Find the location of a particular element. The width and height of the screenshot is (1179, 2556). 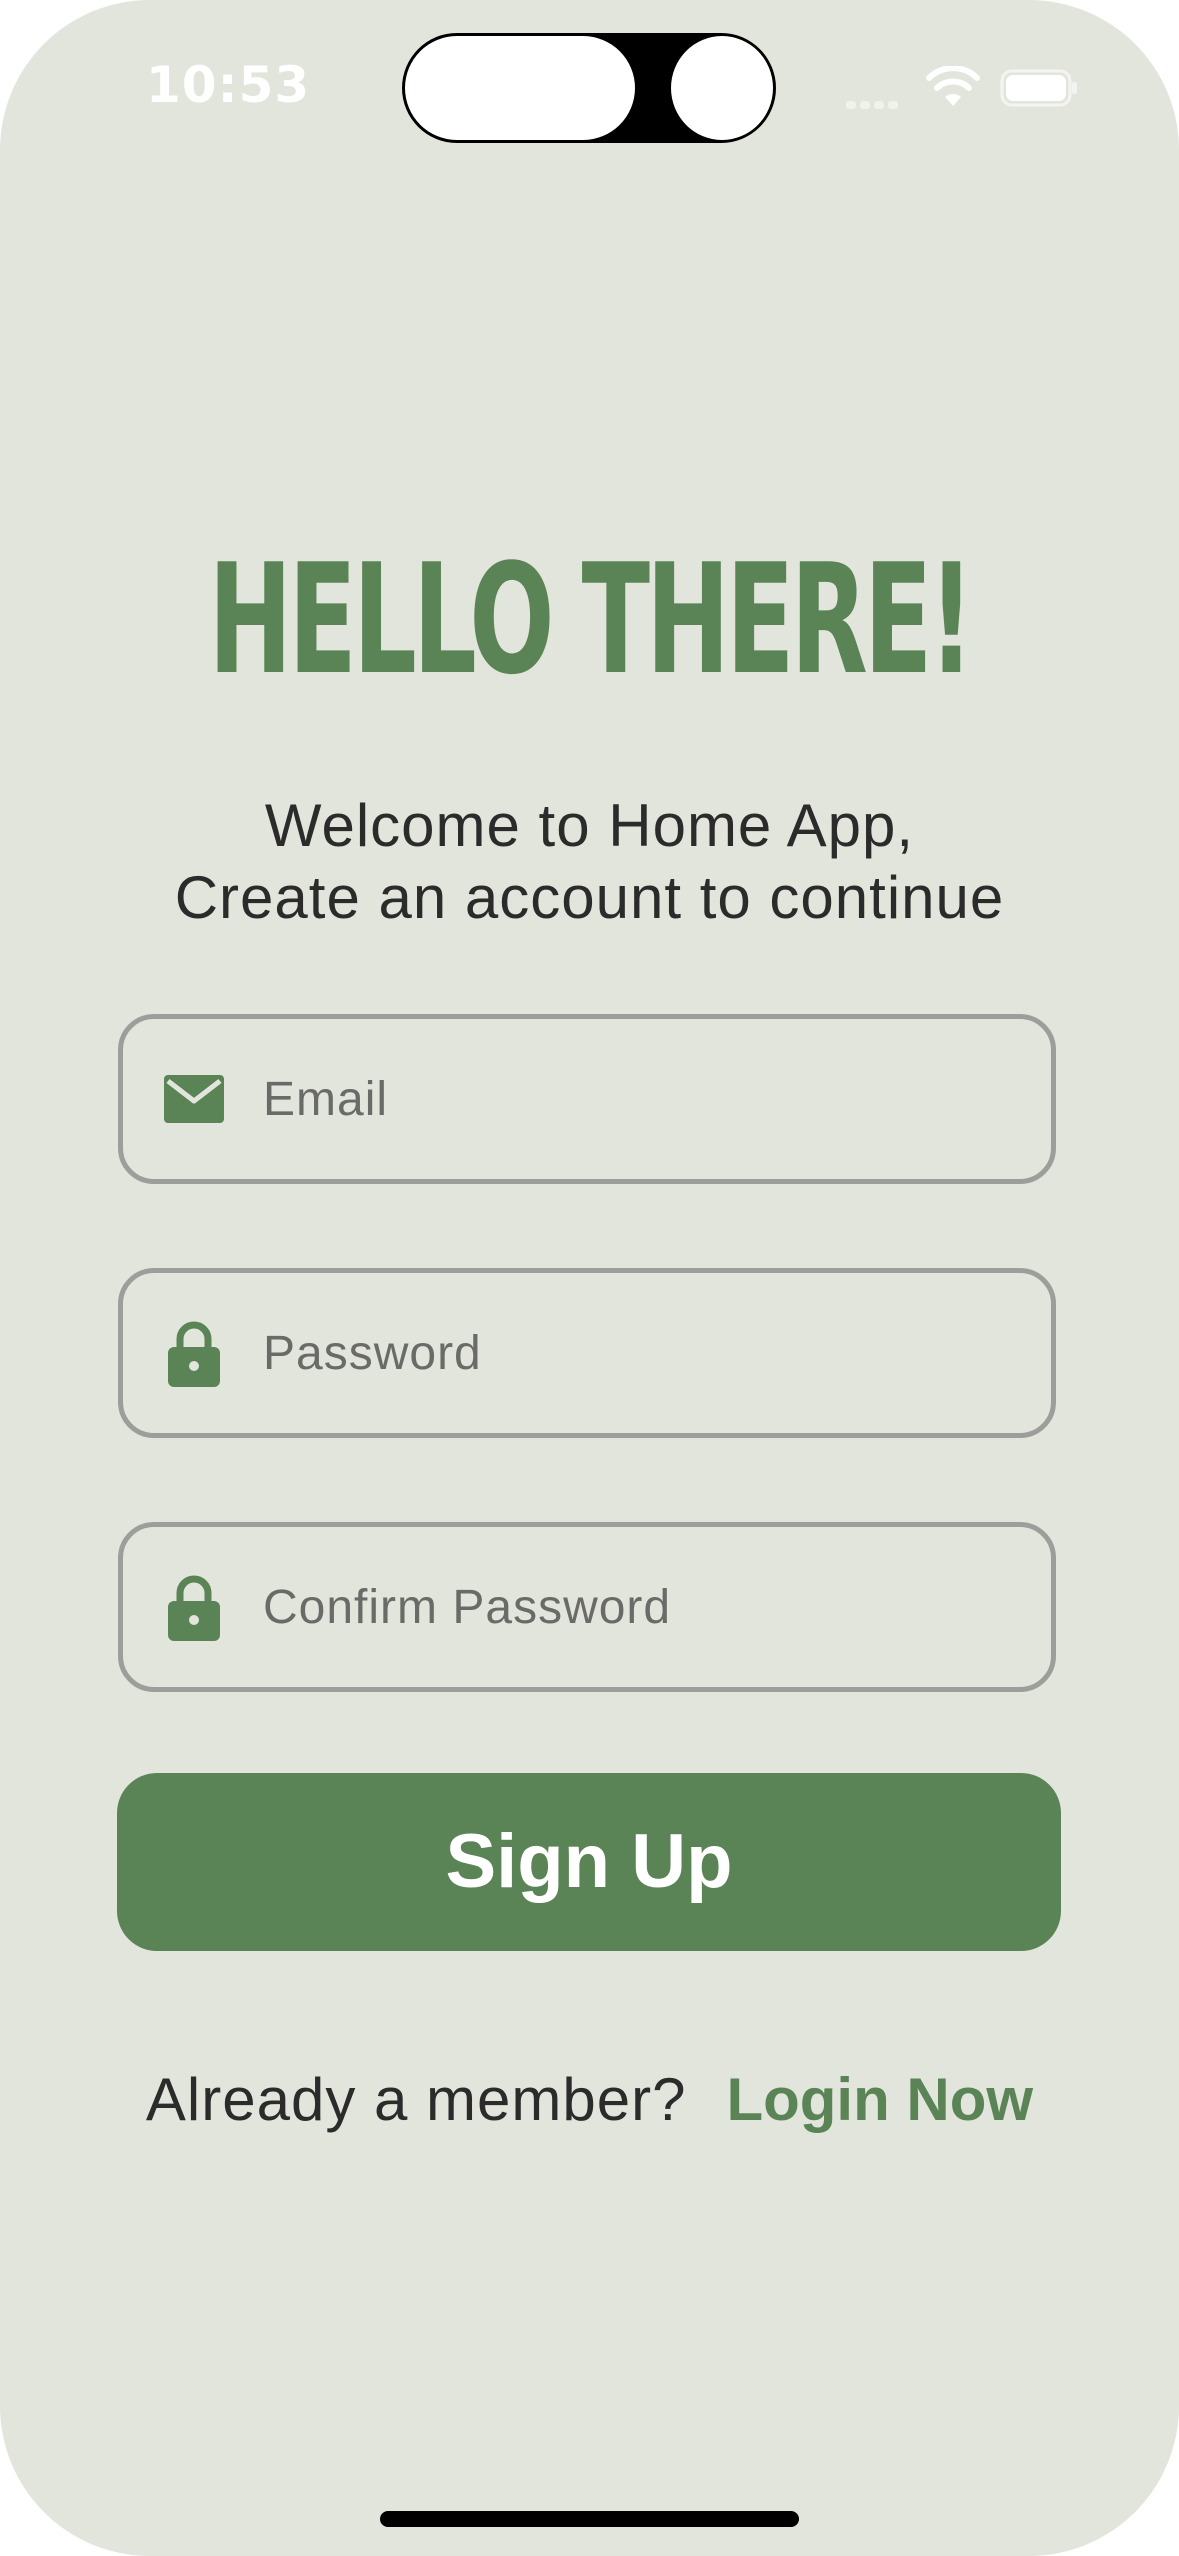

email-input is located at coordinates (643, 1099).